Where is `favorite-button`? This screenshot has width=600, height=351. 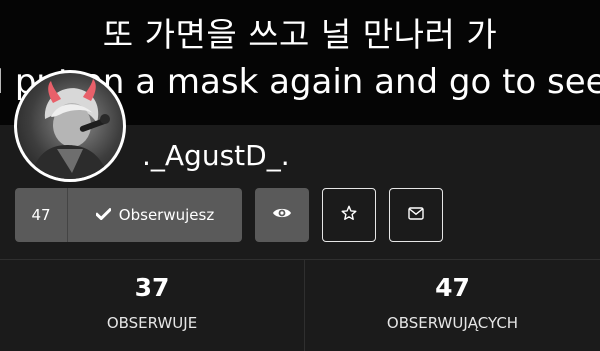
favorite-button is located at coordinates (349, 215).